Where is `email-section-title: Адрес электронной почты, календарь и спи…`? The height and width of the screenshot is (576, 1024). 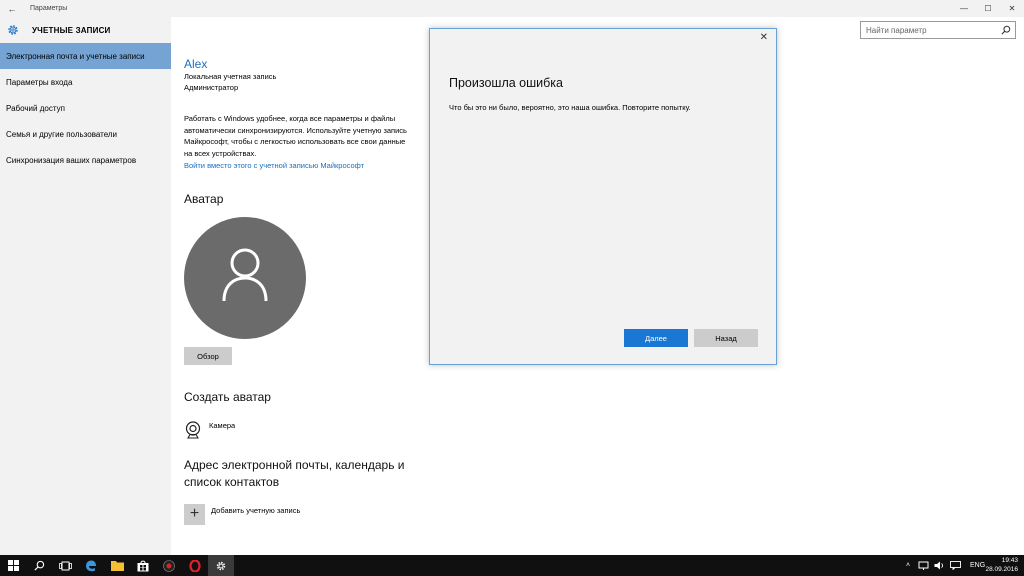 email-section-title: Адрес электронной почты, календарь и спи… is located at coordinates (294, 473).